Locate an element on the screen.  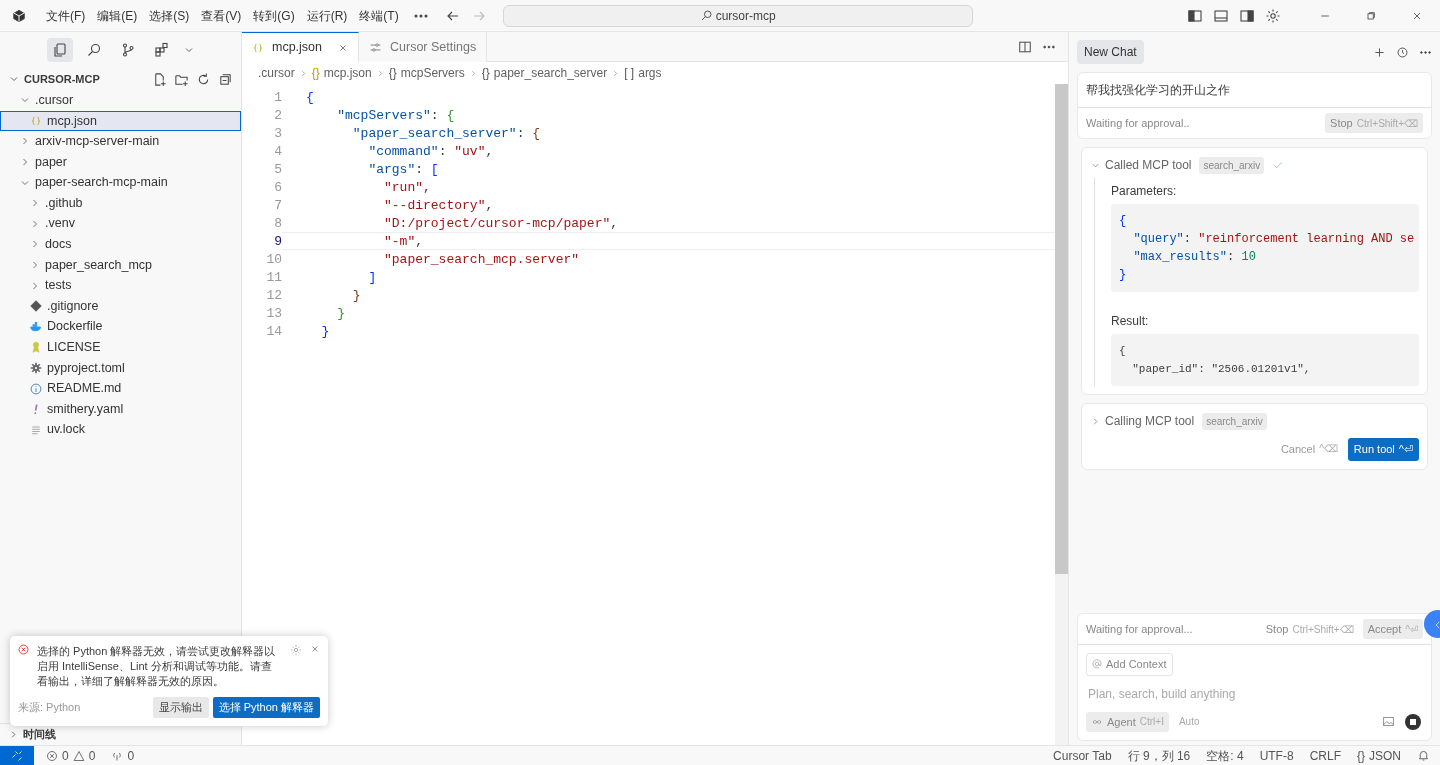
stop-generation-button is located at coordinates (1413, 721).